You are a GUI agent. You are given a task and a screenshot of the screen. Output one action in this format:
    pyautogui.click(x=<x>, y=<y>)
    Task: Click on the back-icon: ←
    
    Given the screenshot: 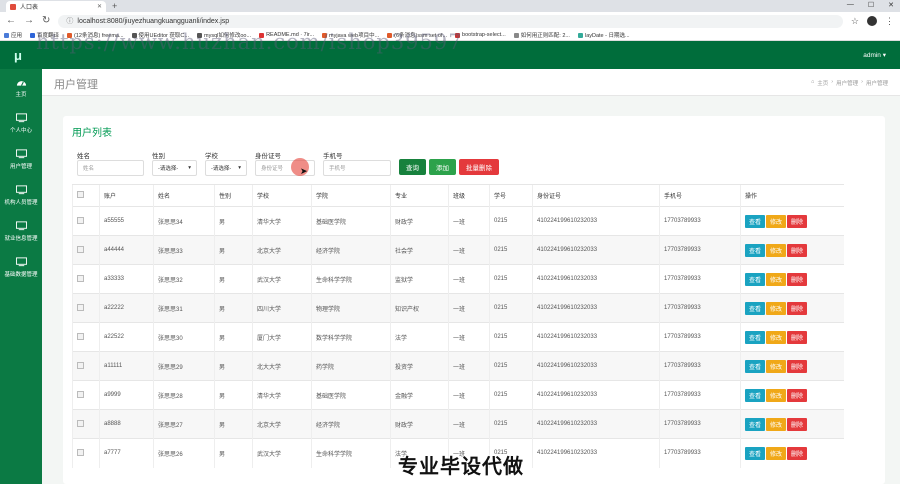 What is the action you would take?
    pyautogui.click(x=11, y=21)
    